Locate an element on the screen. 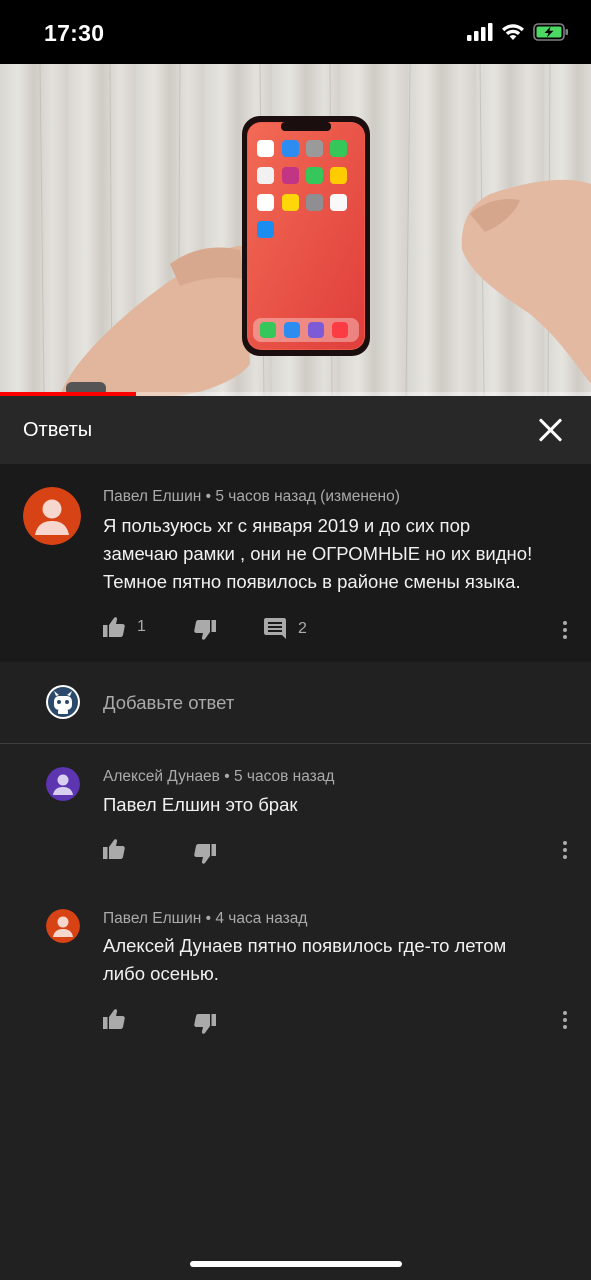 Image resolution: width=591 pixels, height=1280 pixels. reply-meta: Алексей Дунаев • 5 часов назад is located at coordinates (219, 776).